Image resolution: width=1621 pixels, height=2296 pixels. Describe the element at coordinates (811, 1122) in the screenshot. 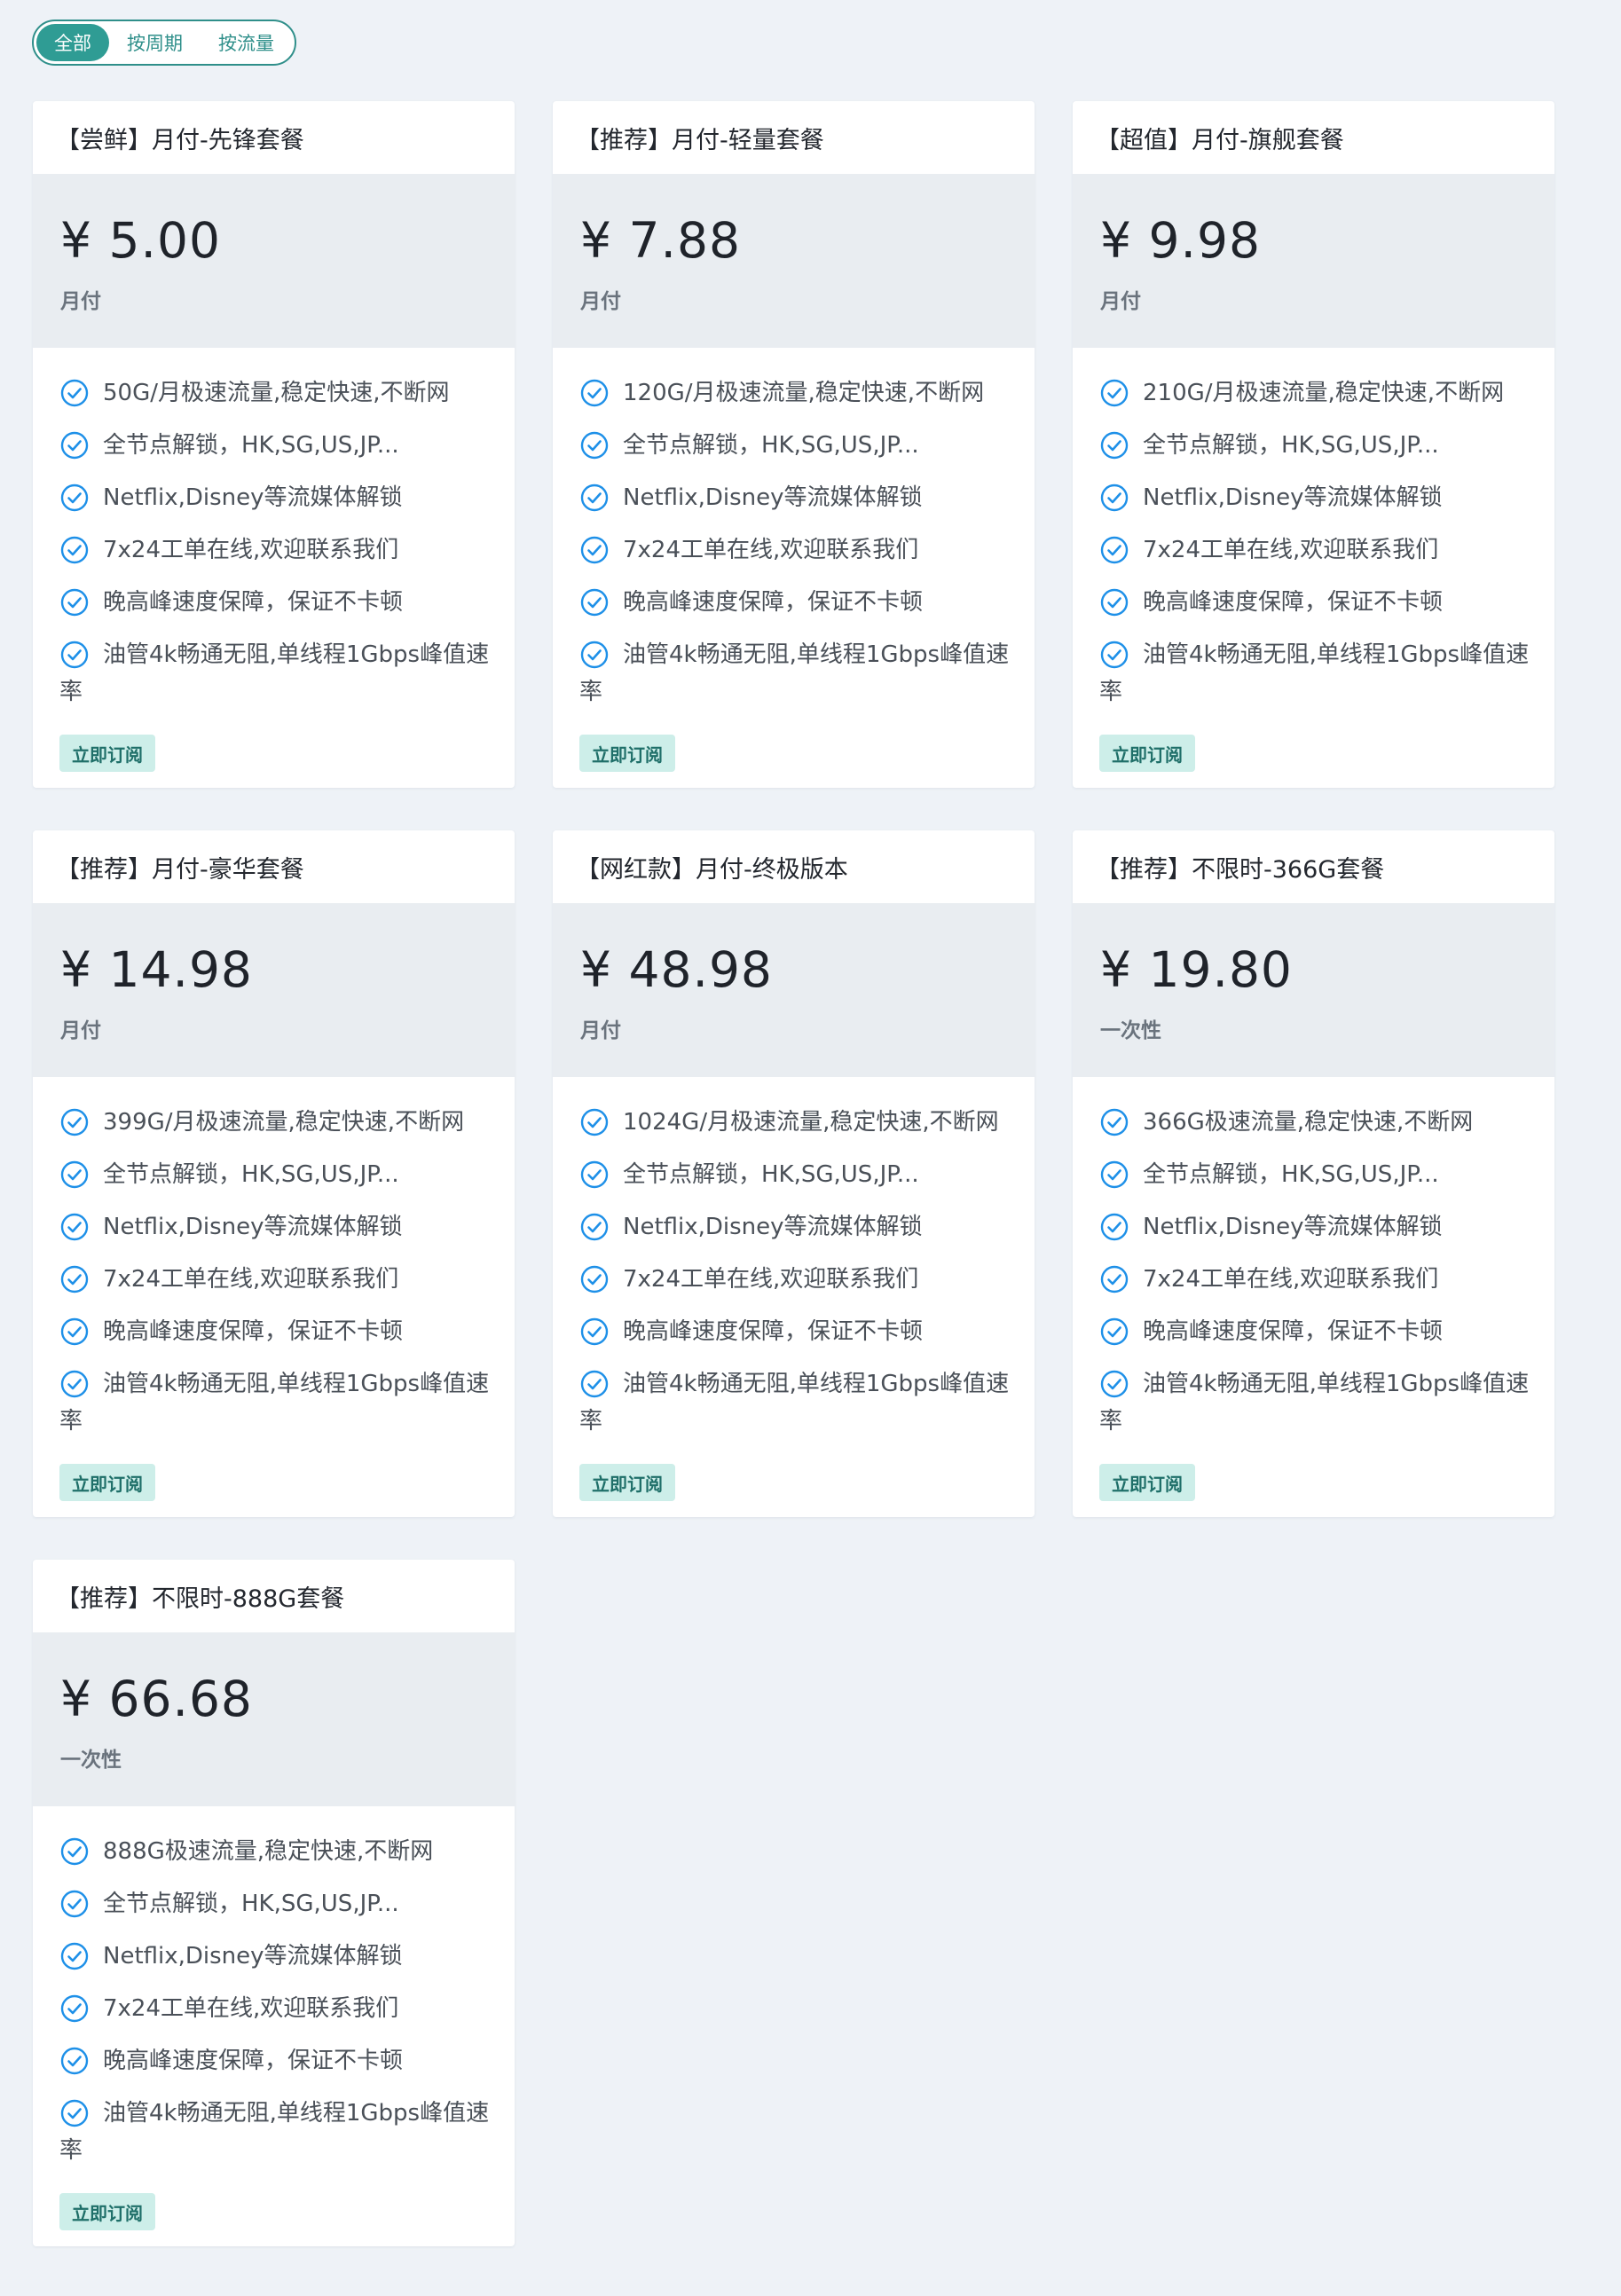

I see `feature-text: 1024G/月极速流量,稳定快速,不断网` at that location.